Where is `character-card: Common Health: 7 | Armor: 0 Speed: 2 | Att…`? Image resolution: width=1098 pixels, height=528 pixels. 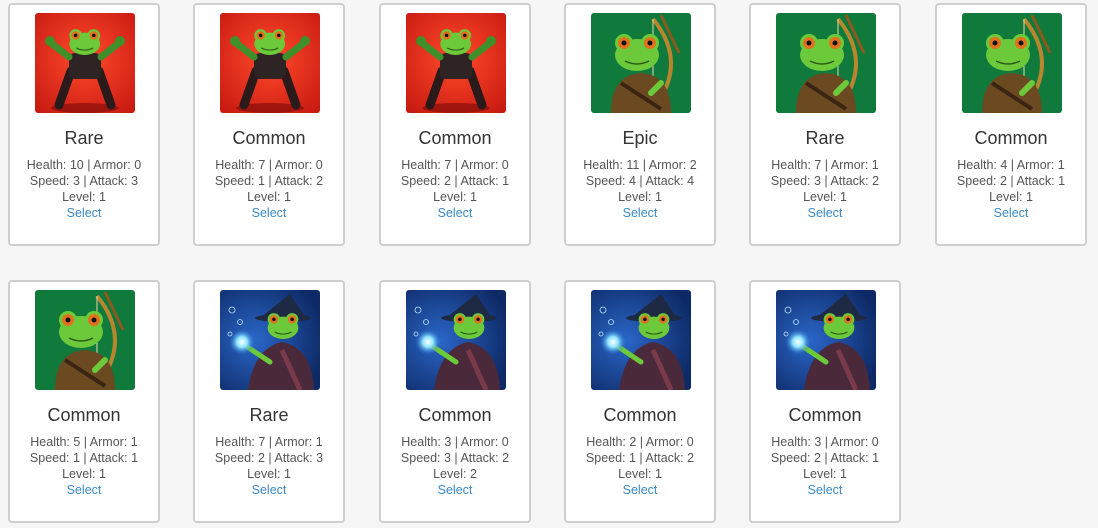
character-card: Common Health: 7 | Armor: 0 Speed: 2 | Att… is located at coordinates (455, 124).